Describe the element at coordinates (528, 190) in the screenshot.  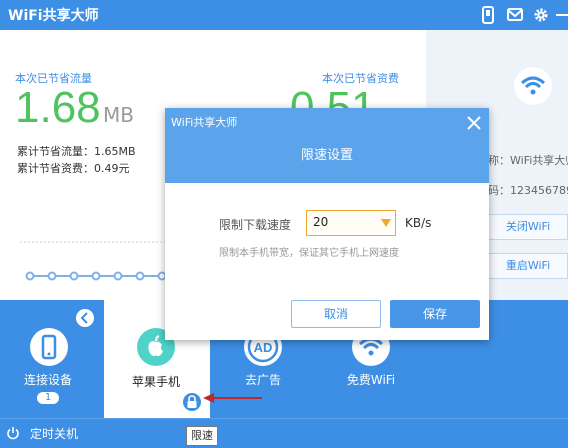
I see `wifi-password: 码：1234567890` at that location.